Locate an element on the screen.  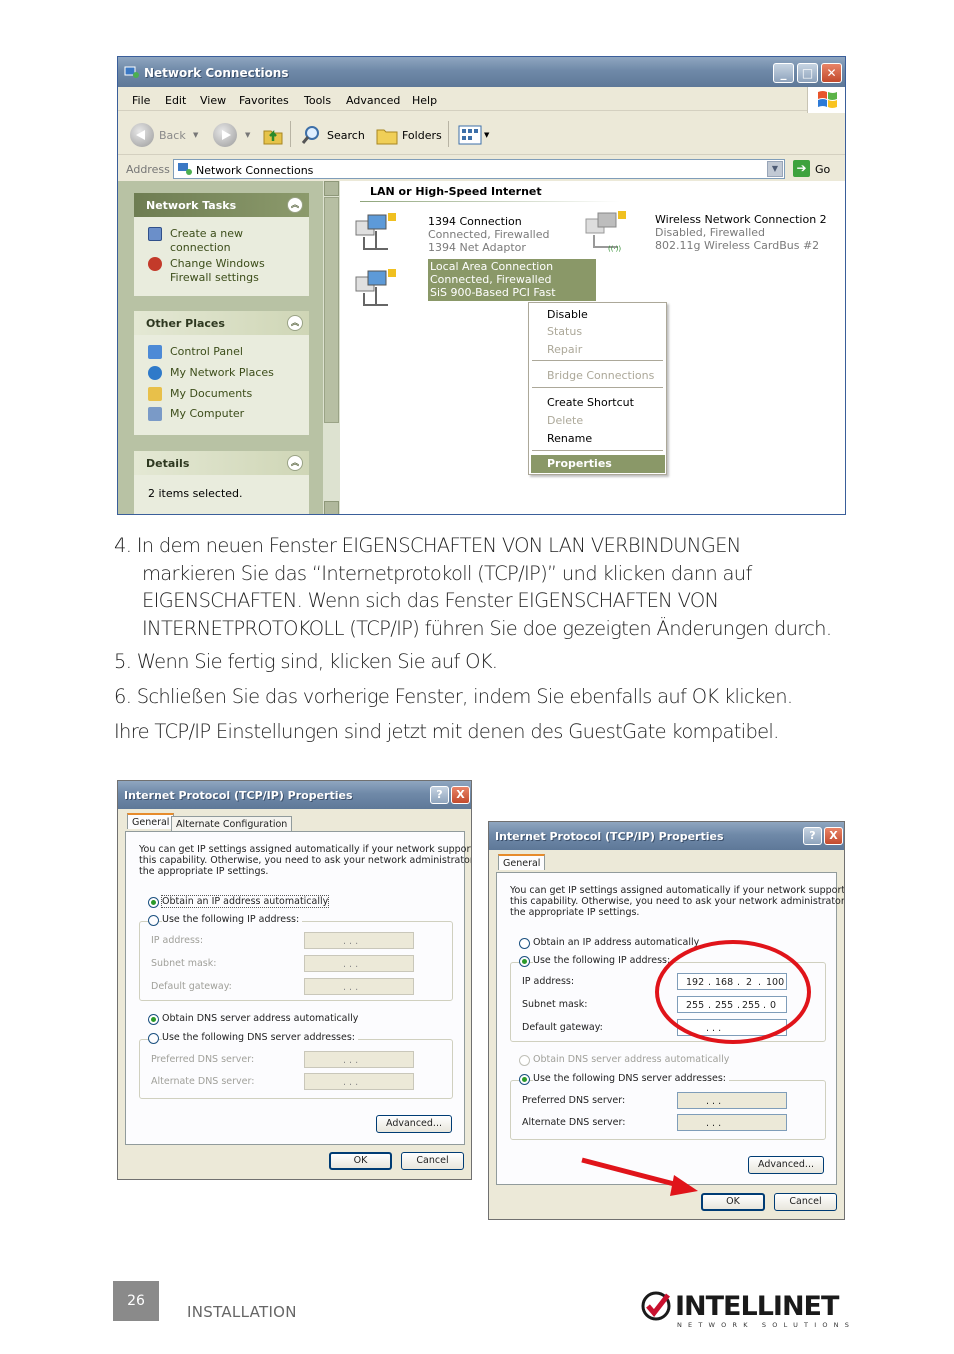
menu-rename: Rename is located at coordinates (569, 438).